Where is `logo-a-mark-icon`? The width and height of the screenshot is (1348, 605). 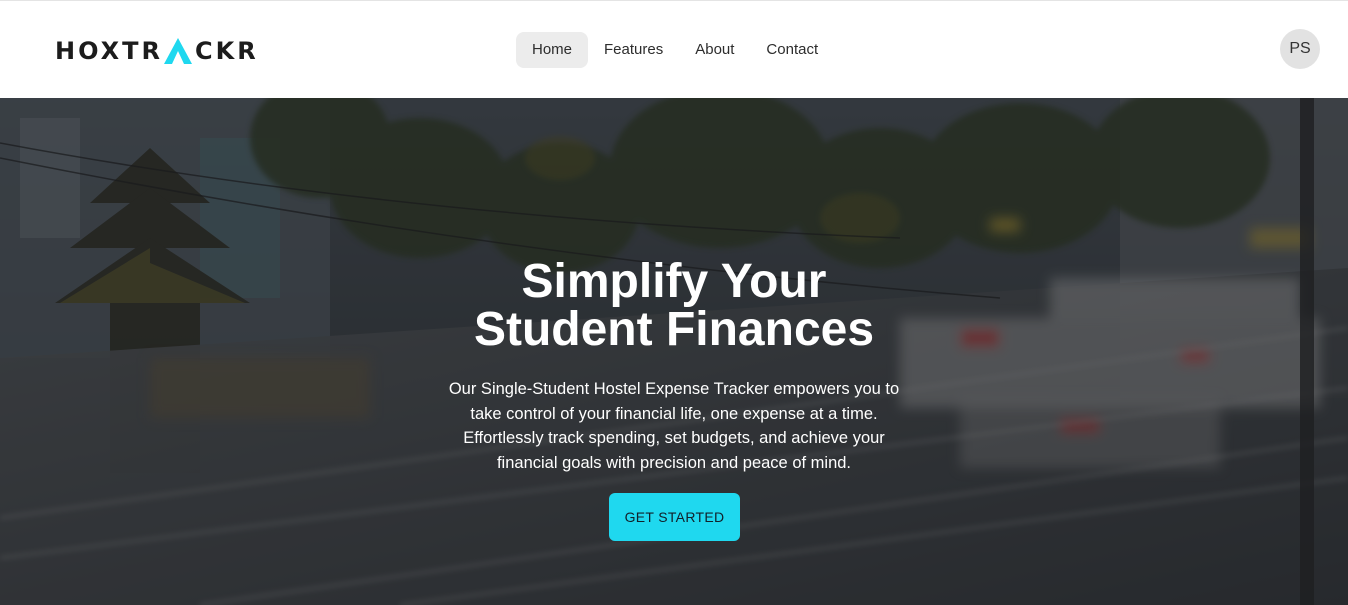 logo-a-mark-icon is located at coordinates (178, 51).